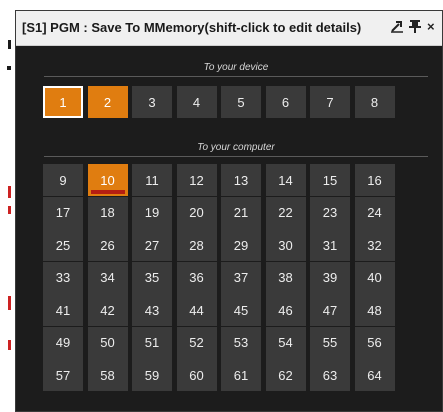 This screenshot has height=412, width=443. What do you see at coordinates (374, 375) in the screenshot?
I see `memory-slot-64: 64` at bounding box center [374, 375].